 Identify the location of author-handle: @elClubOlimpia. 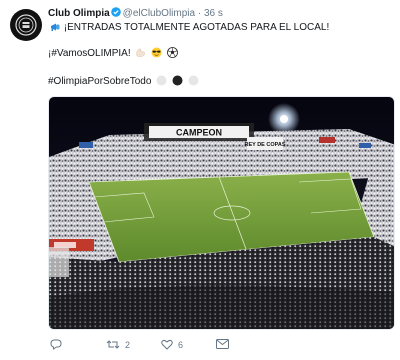
(159, 13).